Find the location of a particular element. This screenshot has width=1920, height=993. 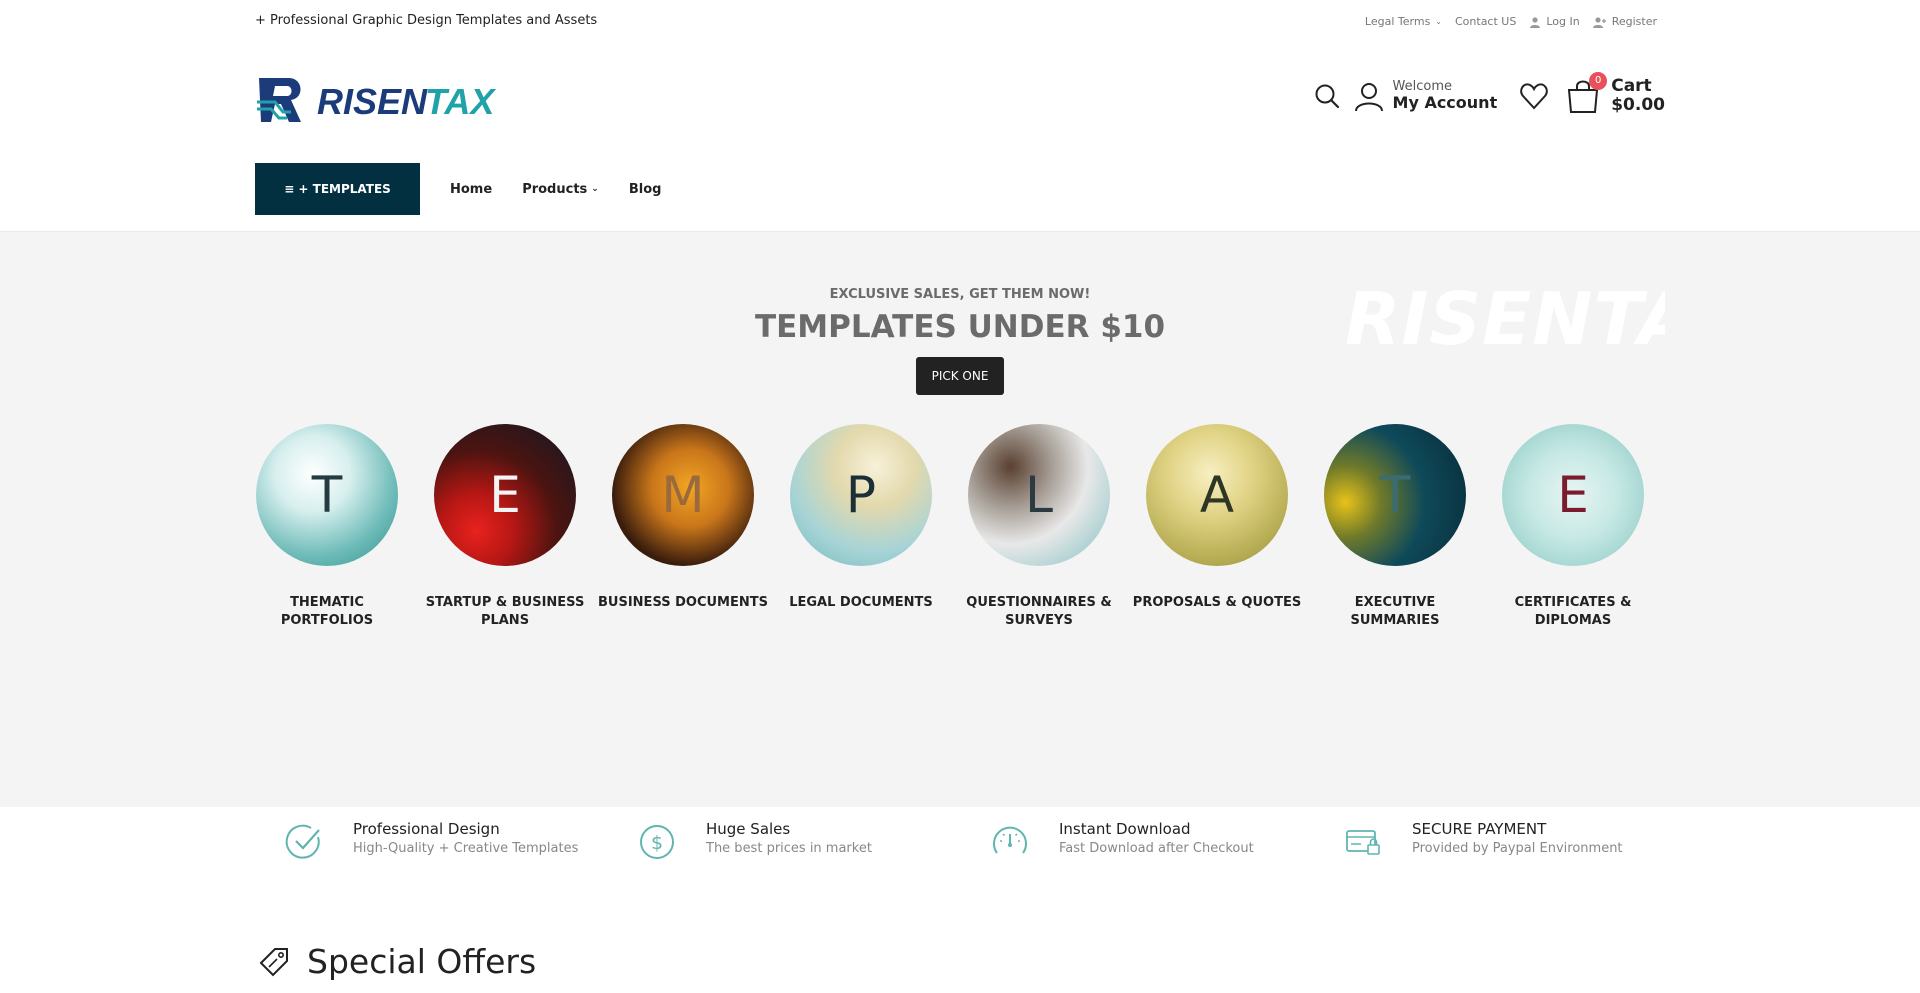

my-account-label: My Account is located at coordinates (1445, 103).